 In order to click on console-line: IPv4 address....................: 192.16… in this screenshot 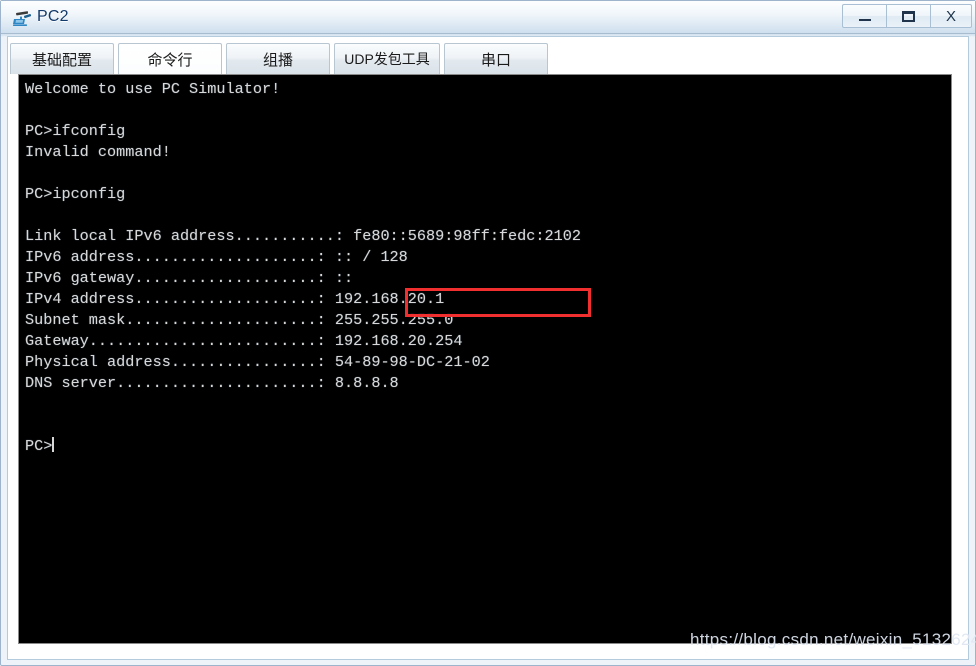, I will do `click(235, 299)`.